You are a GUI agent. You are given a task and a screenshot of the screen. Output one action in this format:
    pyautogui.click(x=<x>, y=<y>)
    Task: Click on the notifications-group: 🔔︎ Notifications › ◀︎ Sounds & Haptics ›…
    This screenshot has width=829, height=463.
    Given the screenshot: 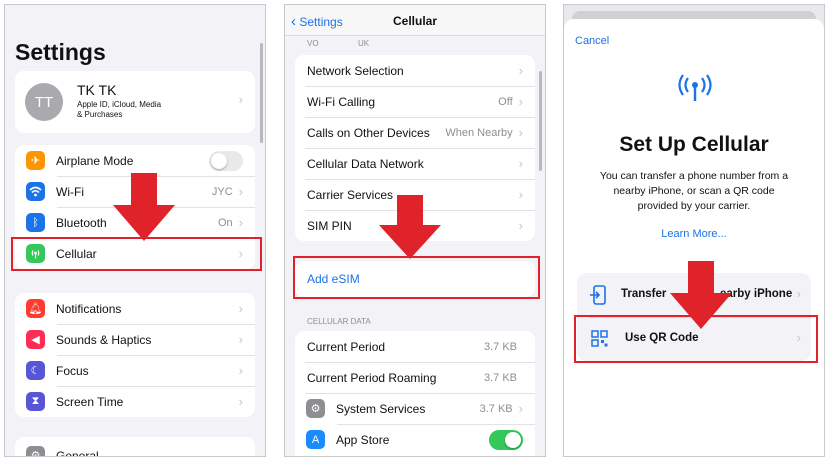 What is the action you would take?
    pyautogui.click(x=135, y=355)
    